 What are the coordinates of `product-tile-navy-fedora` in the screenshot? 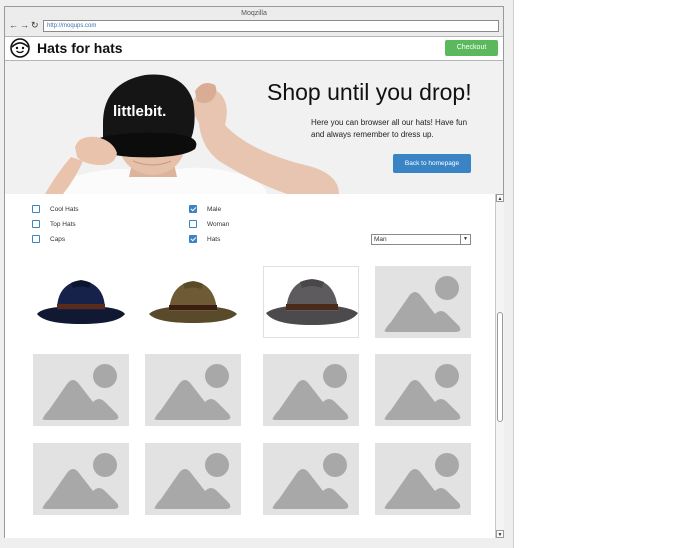 It's located at (81, 302).